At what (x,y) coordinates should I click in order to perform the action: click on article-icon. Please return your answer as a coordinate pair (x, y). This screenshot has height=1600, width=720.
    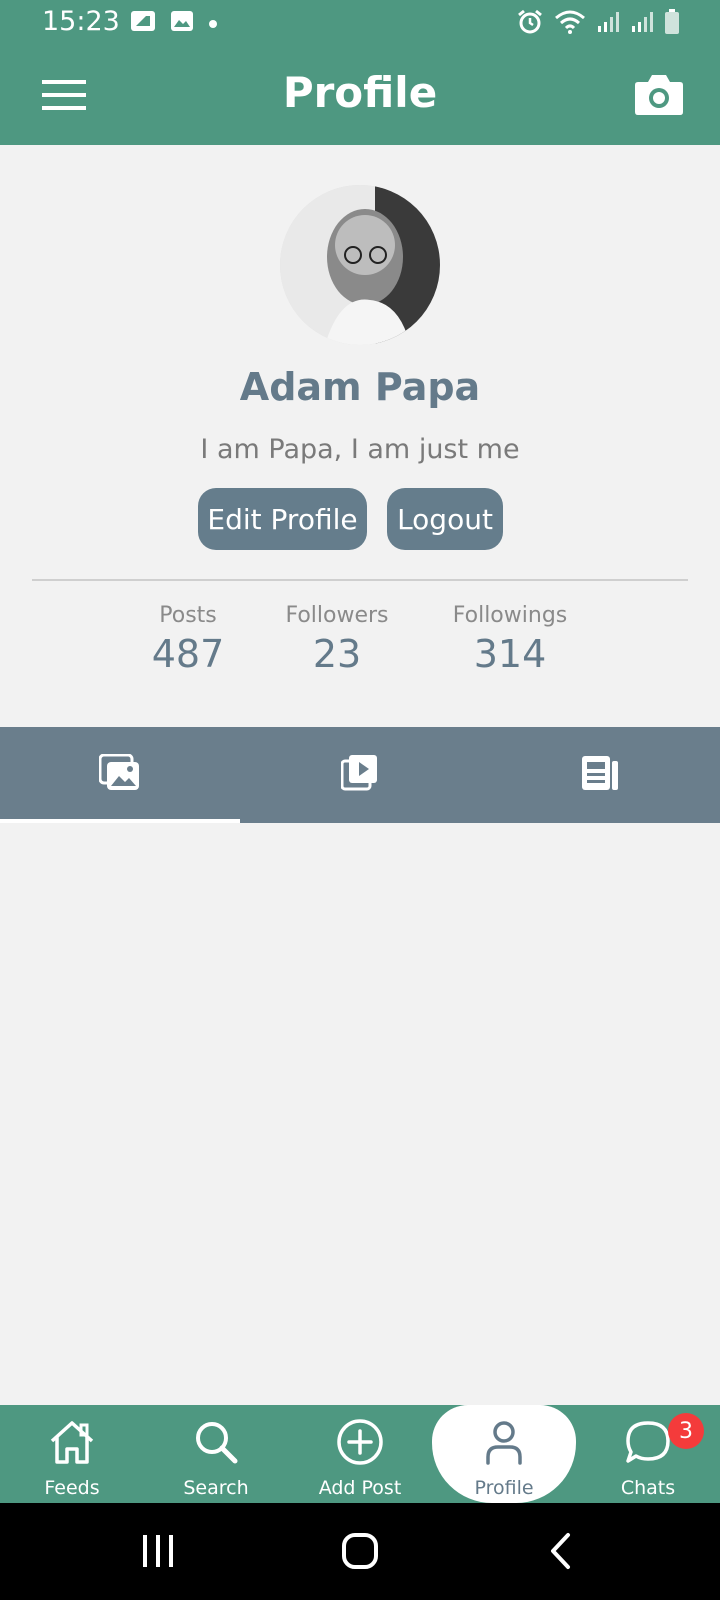
    Looking at the image, I should click on (600, 775).